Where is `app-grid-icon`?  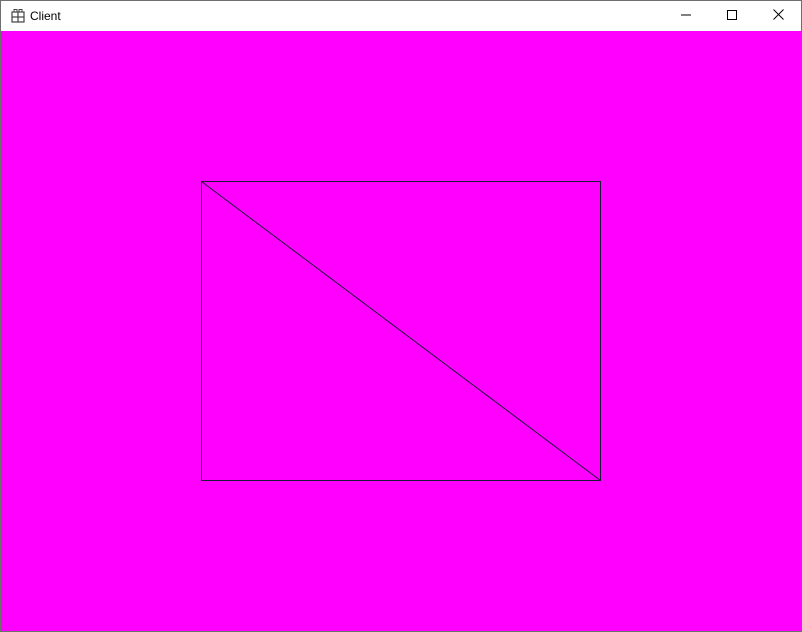
app-grid-icon is located at coordinates (18, 16).